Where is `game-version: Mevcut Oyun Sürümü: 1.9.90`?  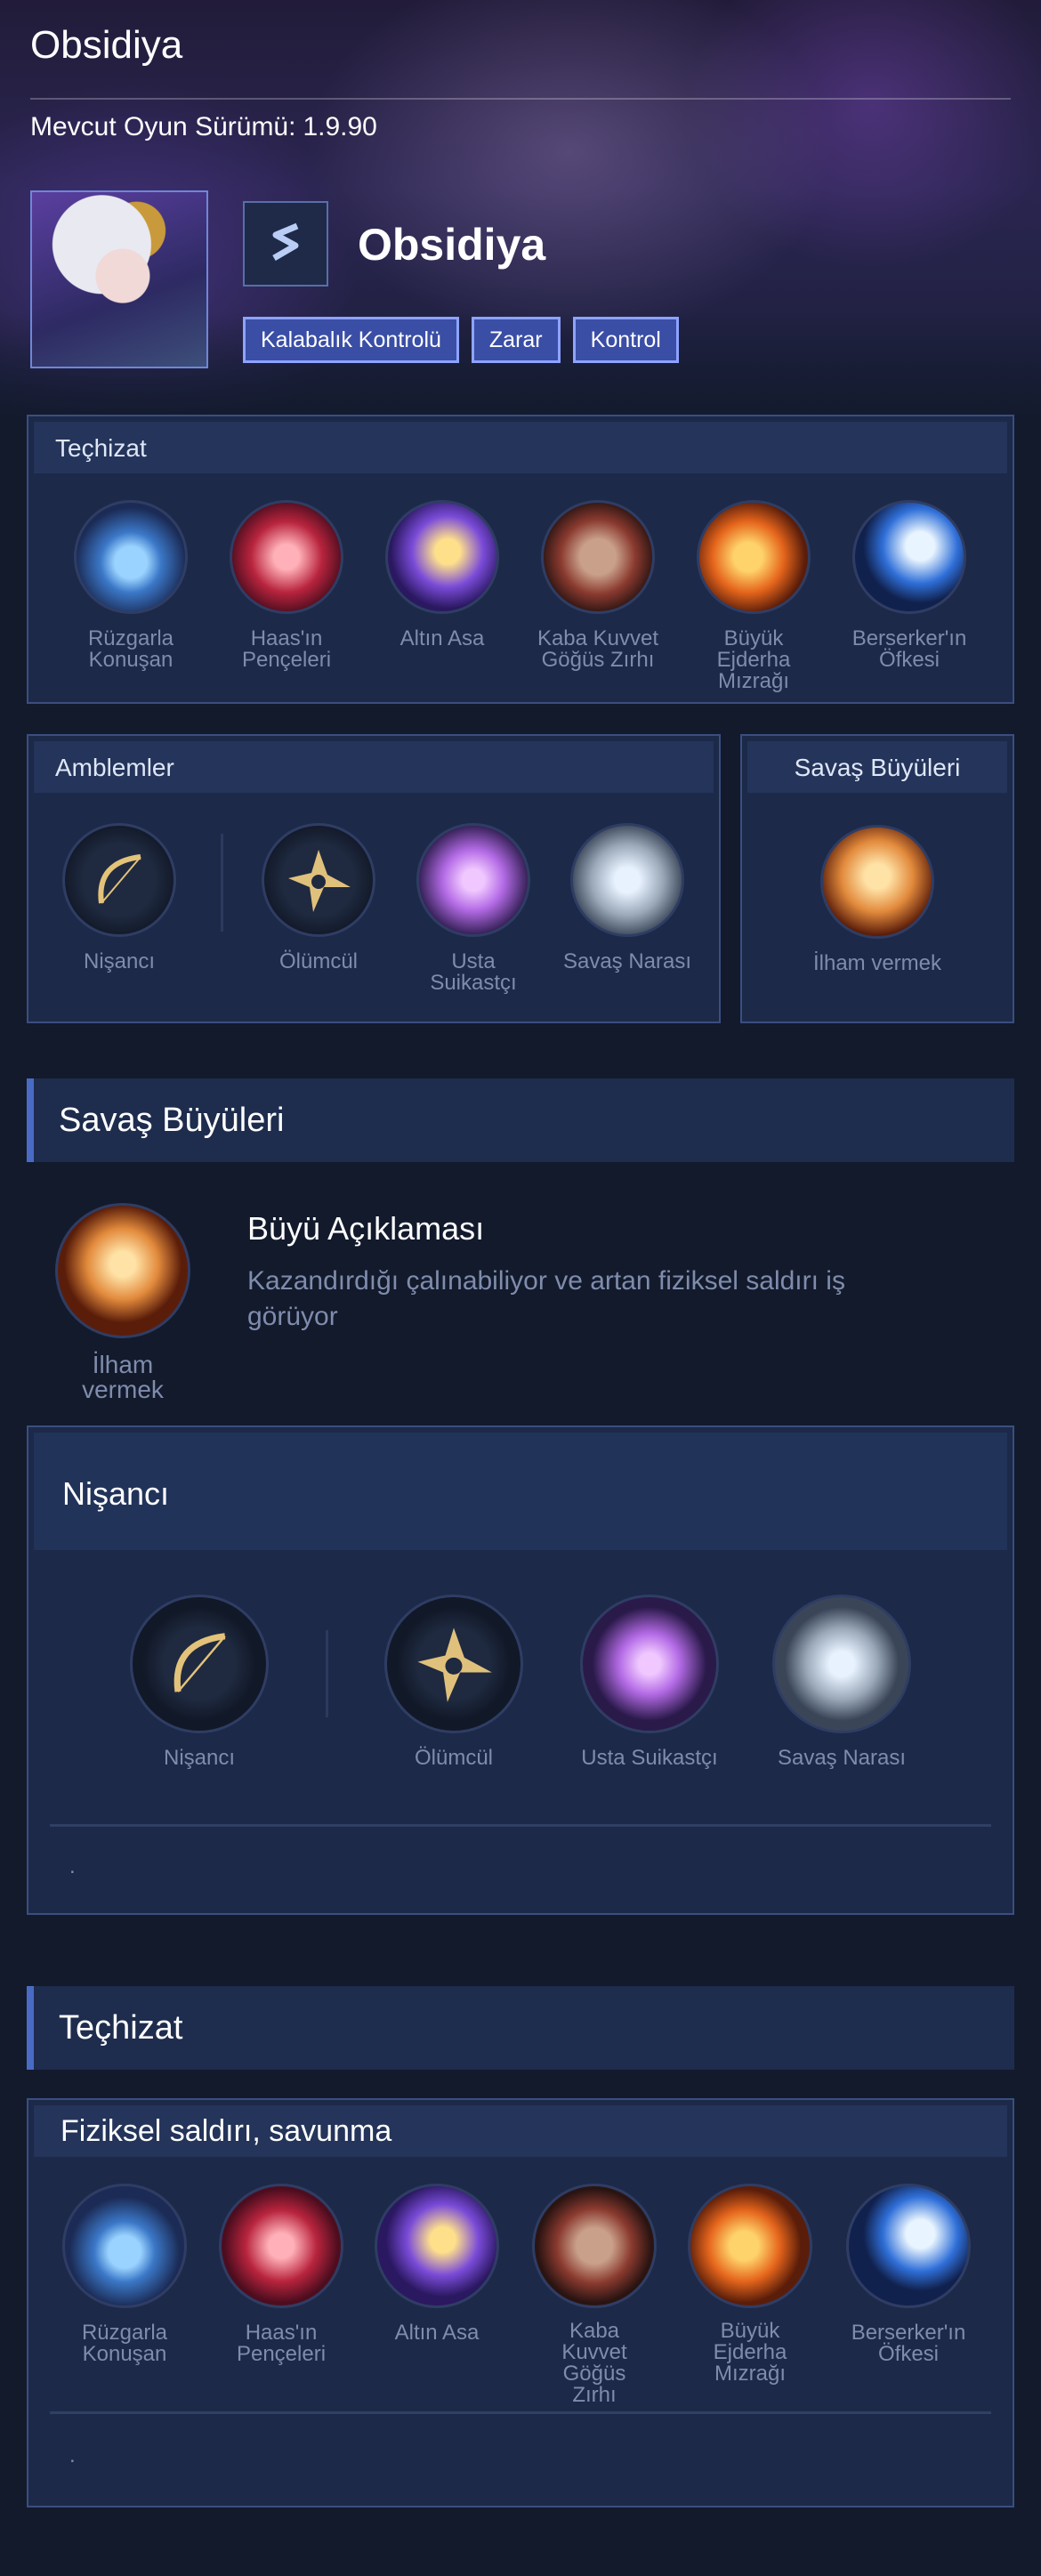 game-version: Mevcut Oyun Sürümü: 1.9.90 is located at coordinates (203, 127).